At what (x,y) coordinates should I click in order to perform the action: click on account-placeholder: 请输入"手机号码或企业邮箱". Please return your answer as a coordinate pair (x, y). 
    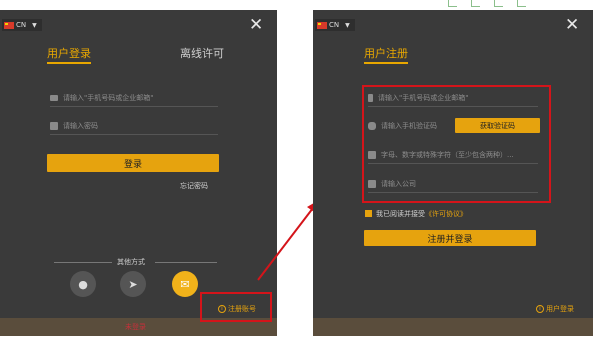
    Looking at the image, I should click on (108, 97).